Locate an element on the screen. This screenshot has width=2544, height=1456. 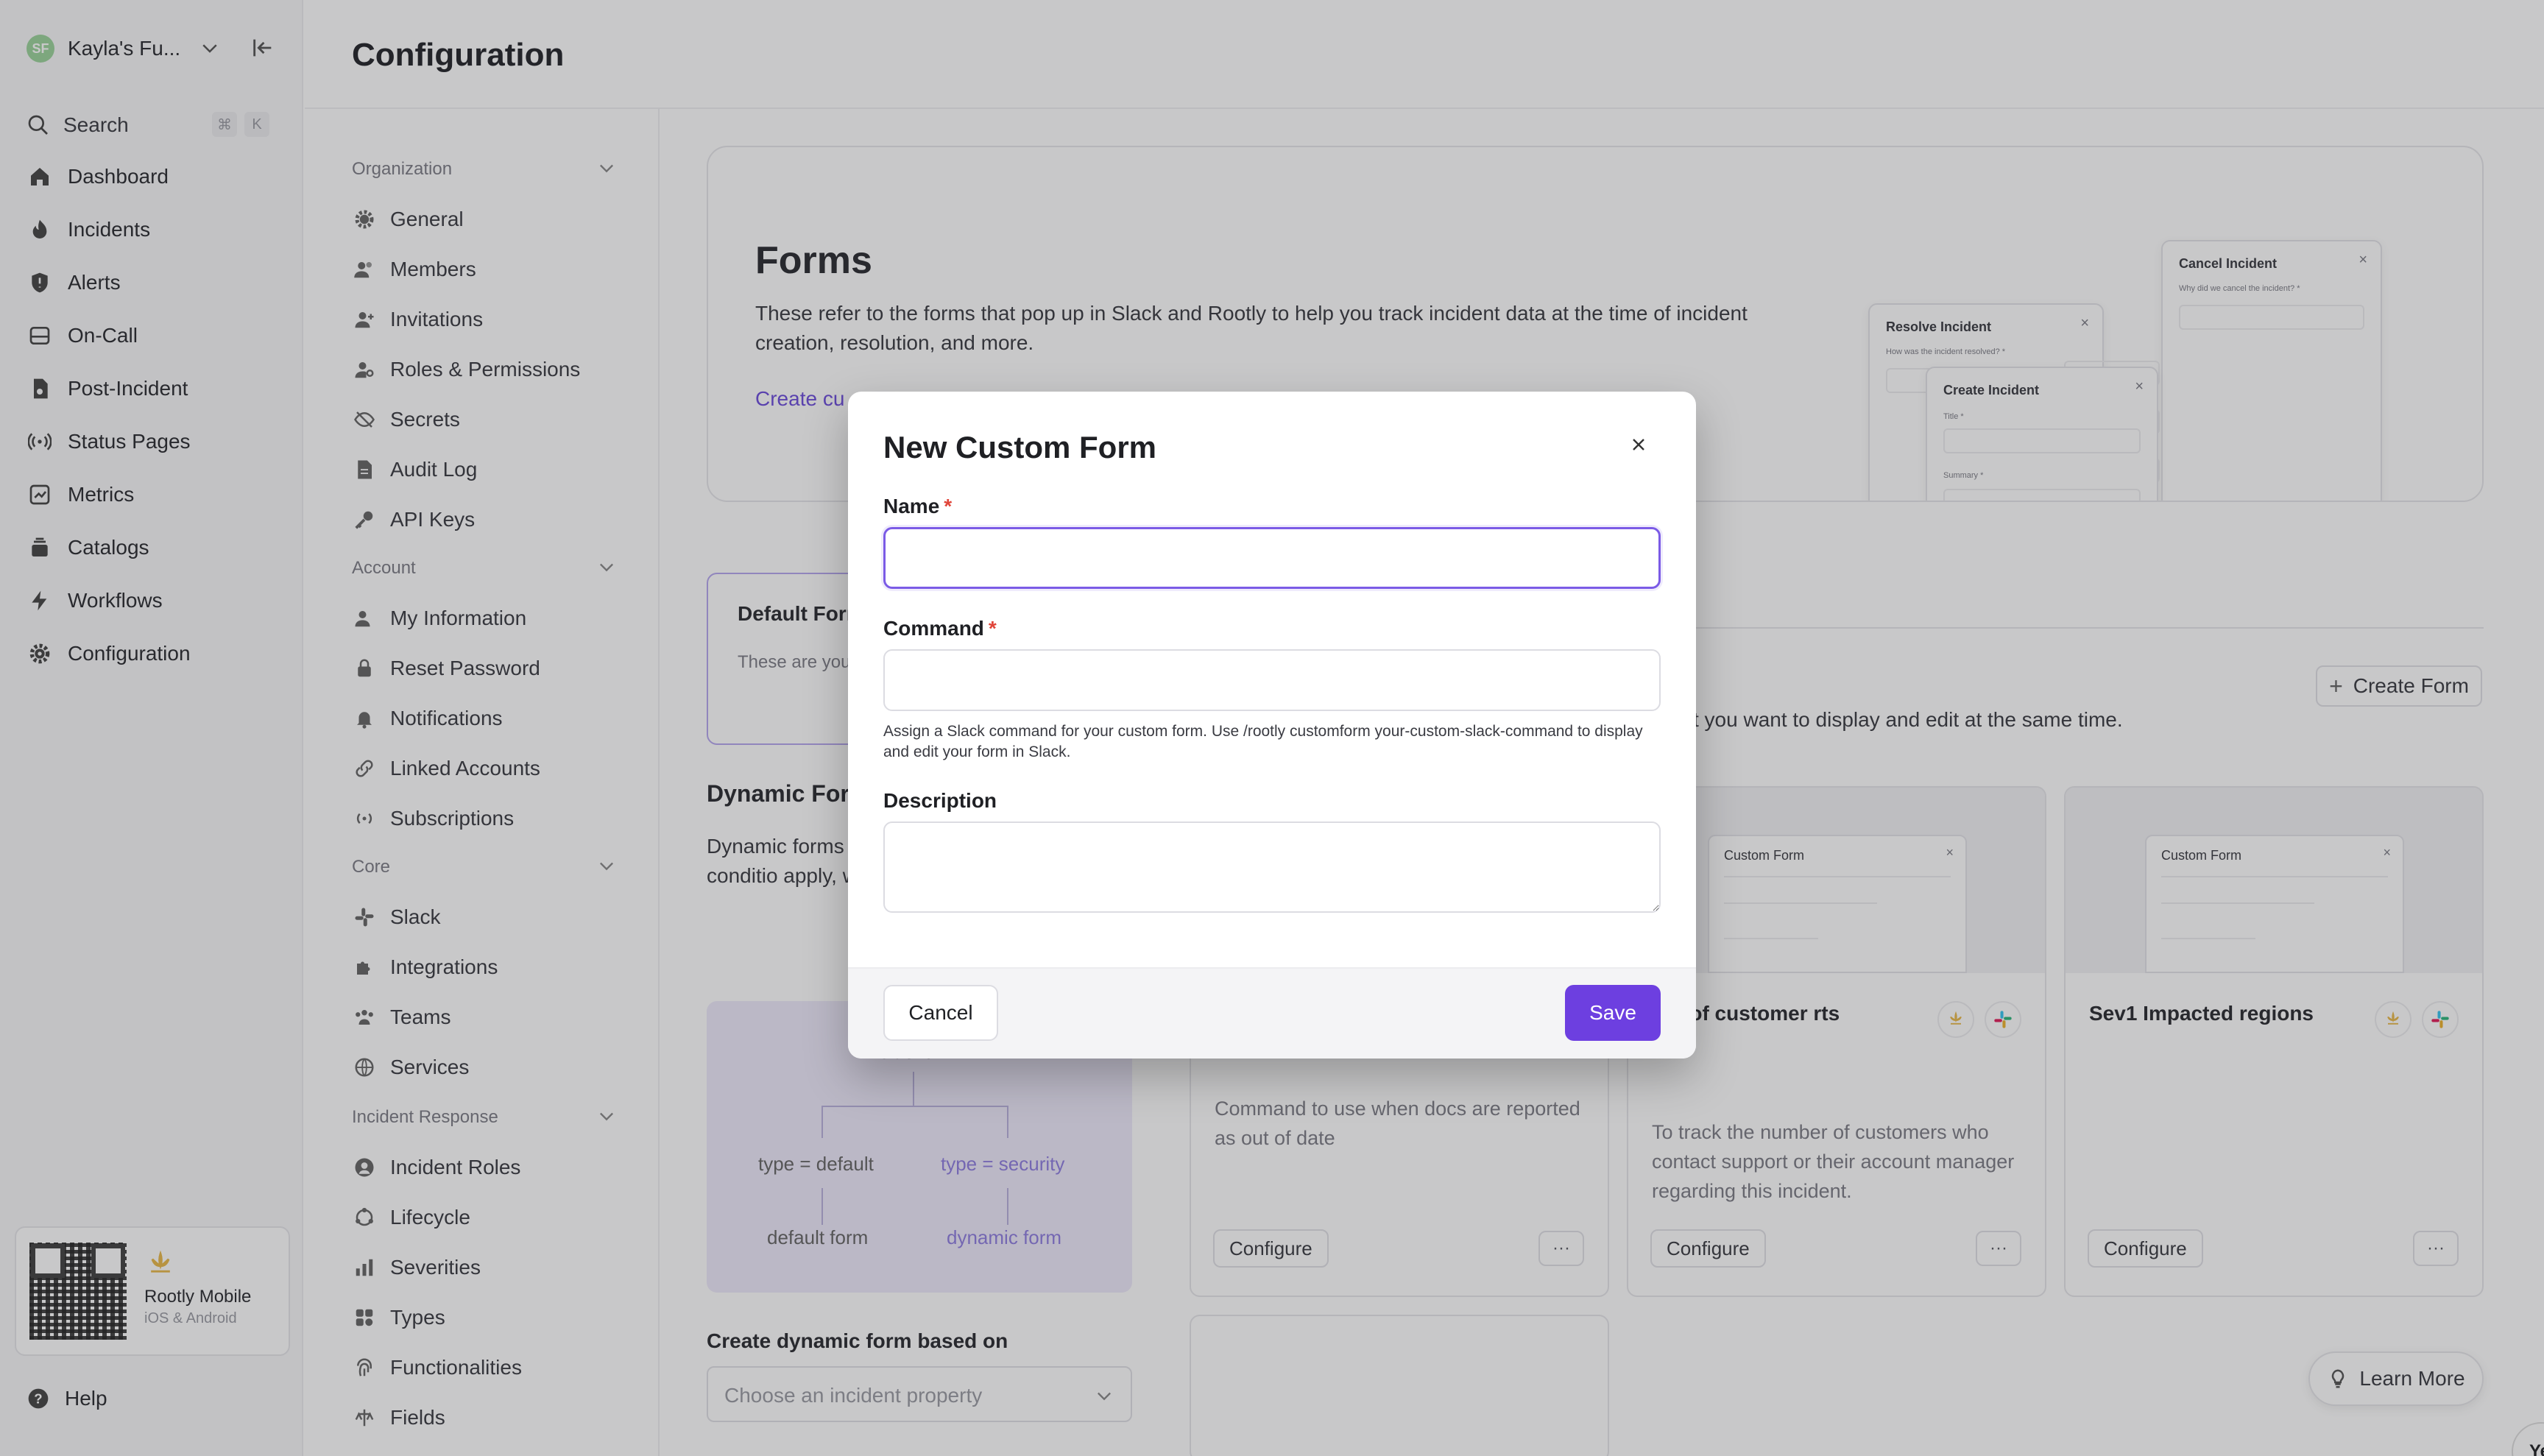
name-field-label: Name * is located at coordinates (918, 506).